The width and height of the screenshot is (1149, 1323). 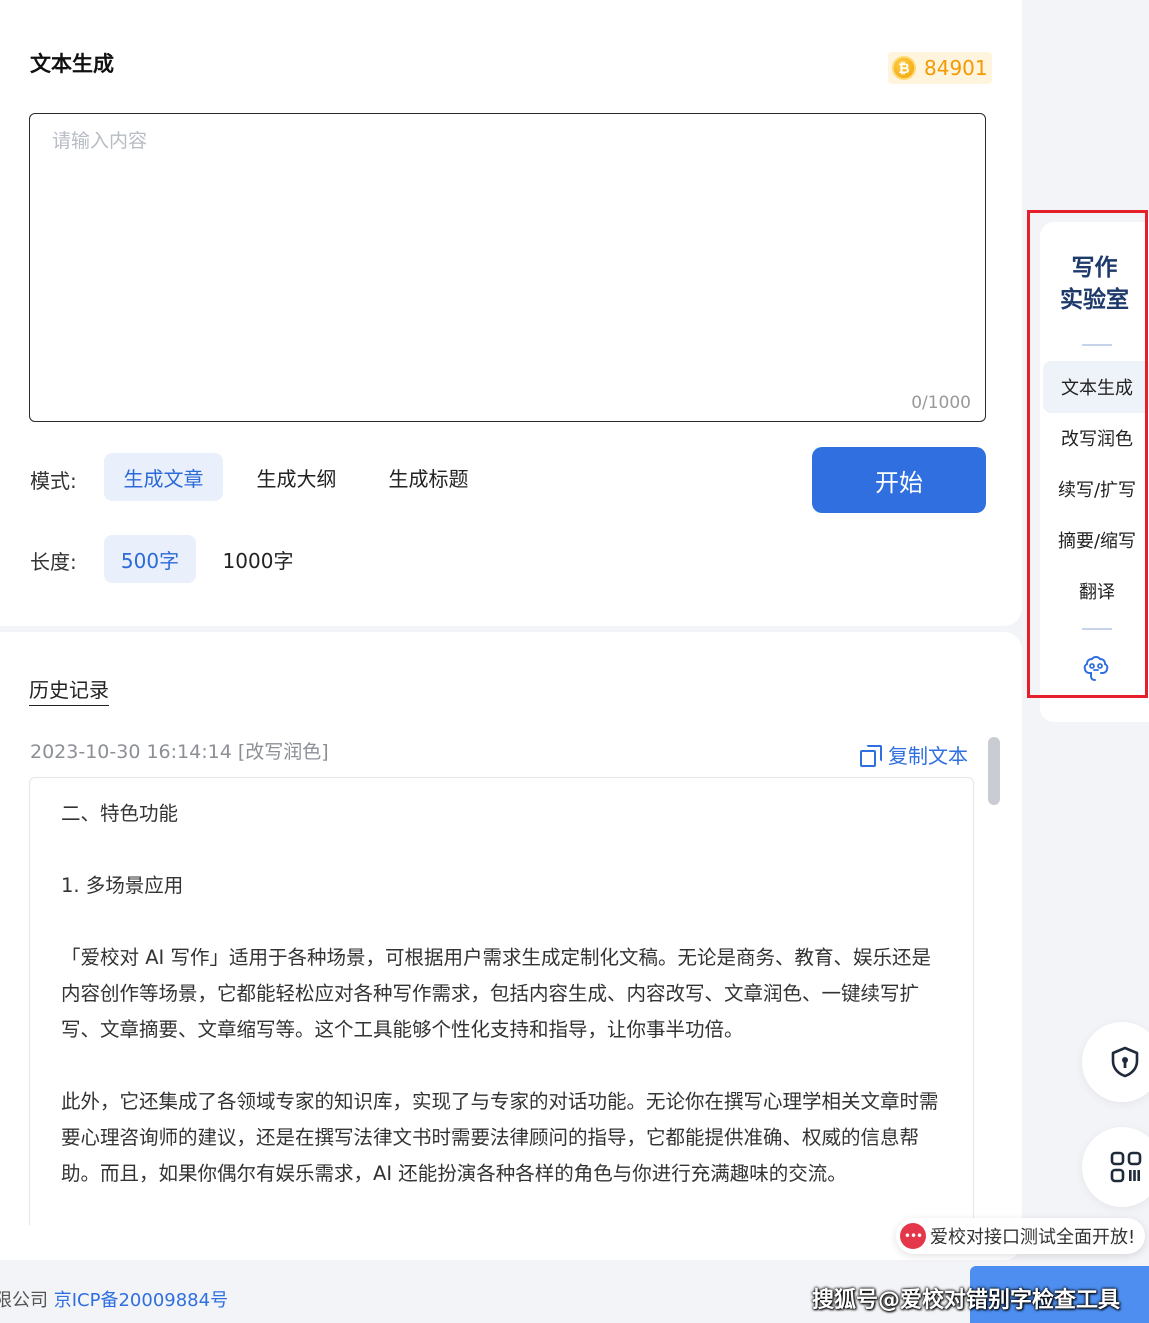 What do you see at coordinates (53, 481) in the screenshot?
I see `mode-label: 模式:` at bounding box center [53, 481].